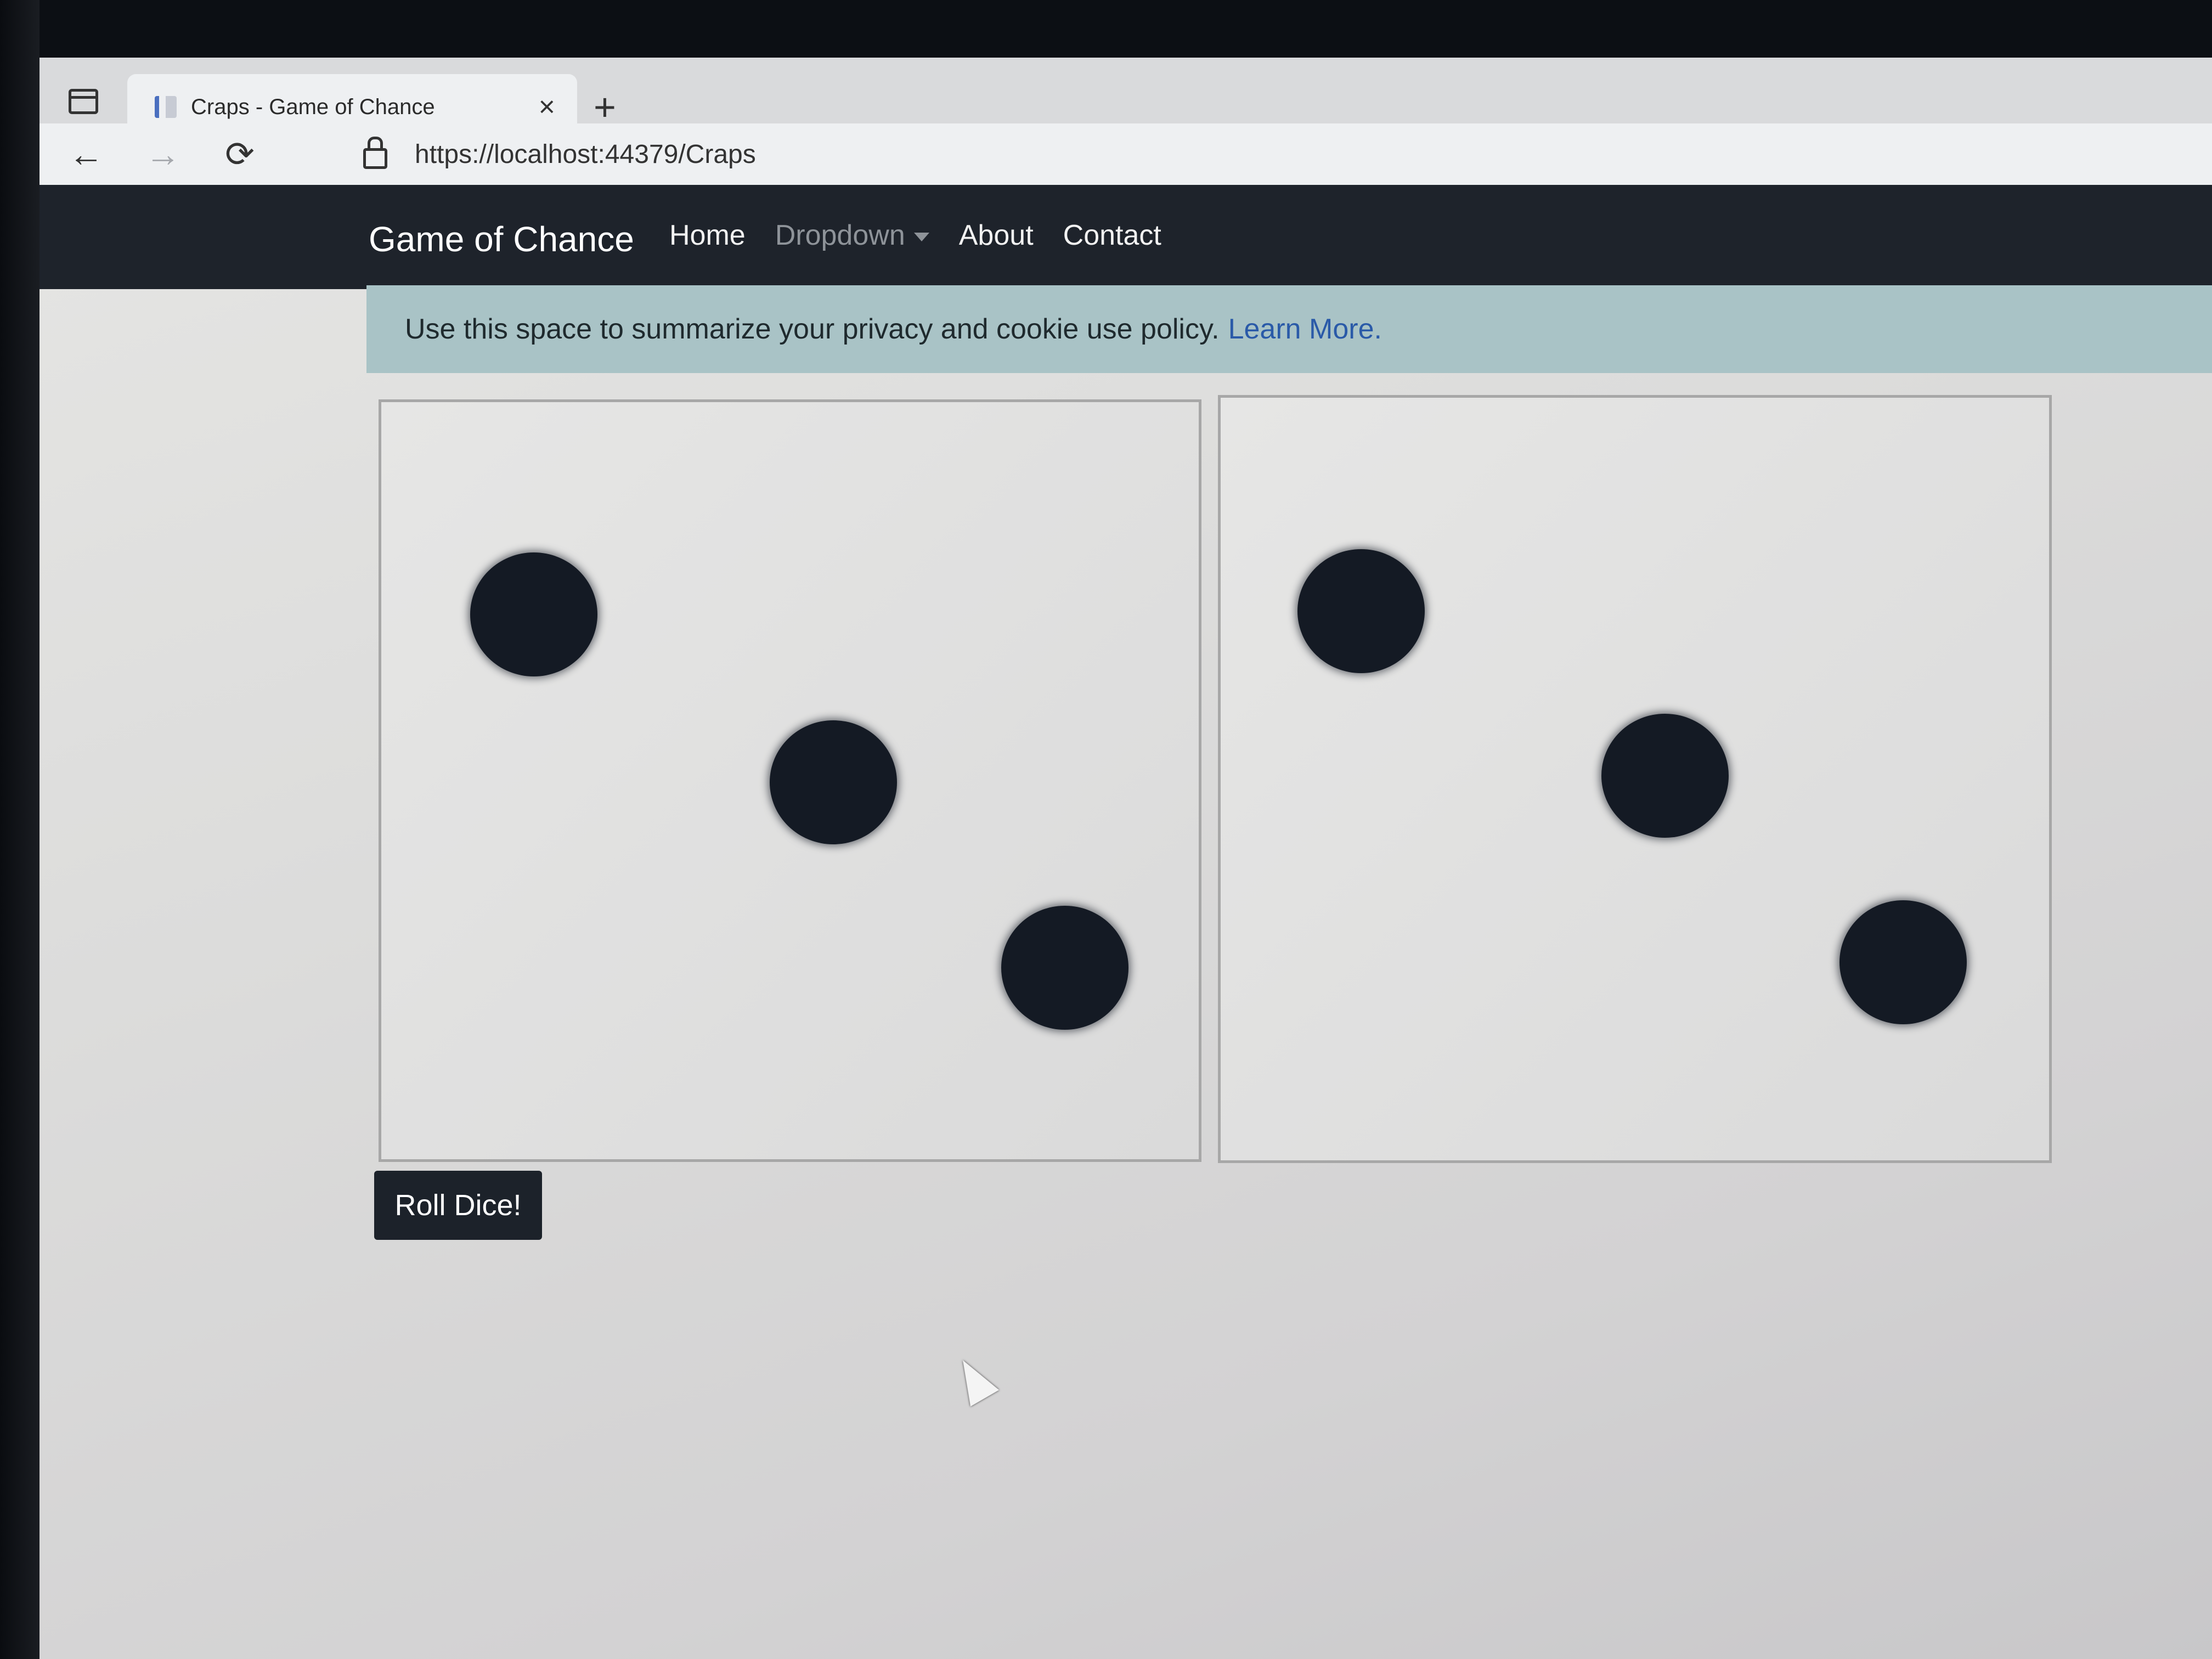  I want to click on new-tab-icon: +, so click(605, 107).